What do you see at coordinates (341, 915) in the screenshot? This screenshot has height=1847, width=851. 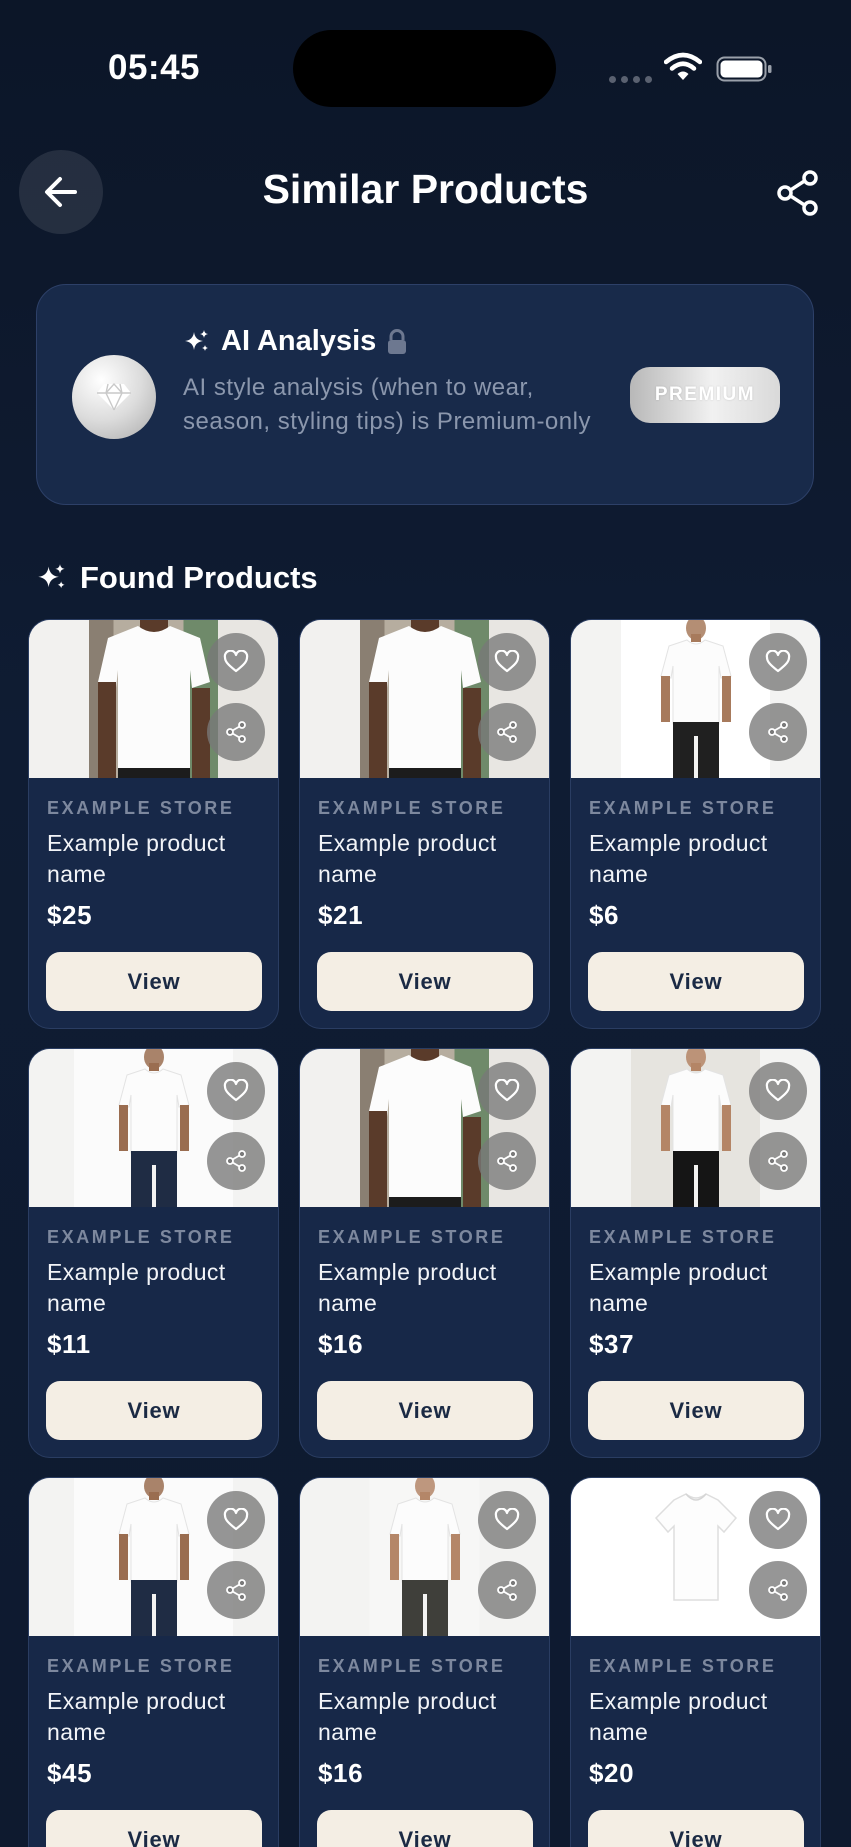 I see `product-price: $21` at bounding box center [341, 915].